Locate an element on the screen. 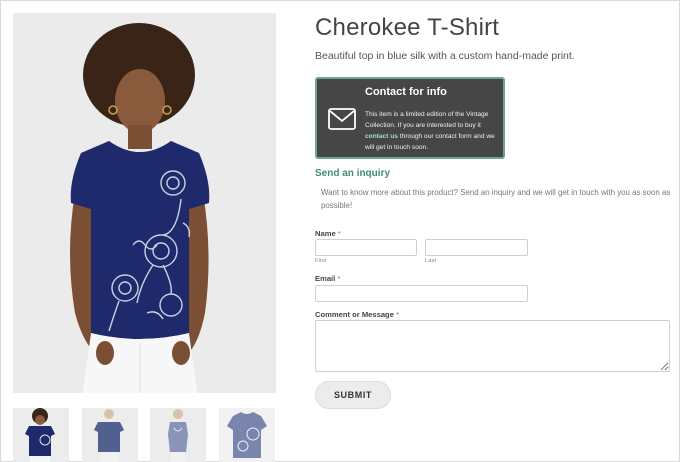 The image size is (680, 462). message-textarea is located at coordinates (492, 346).